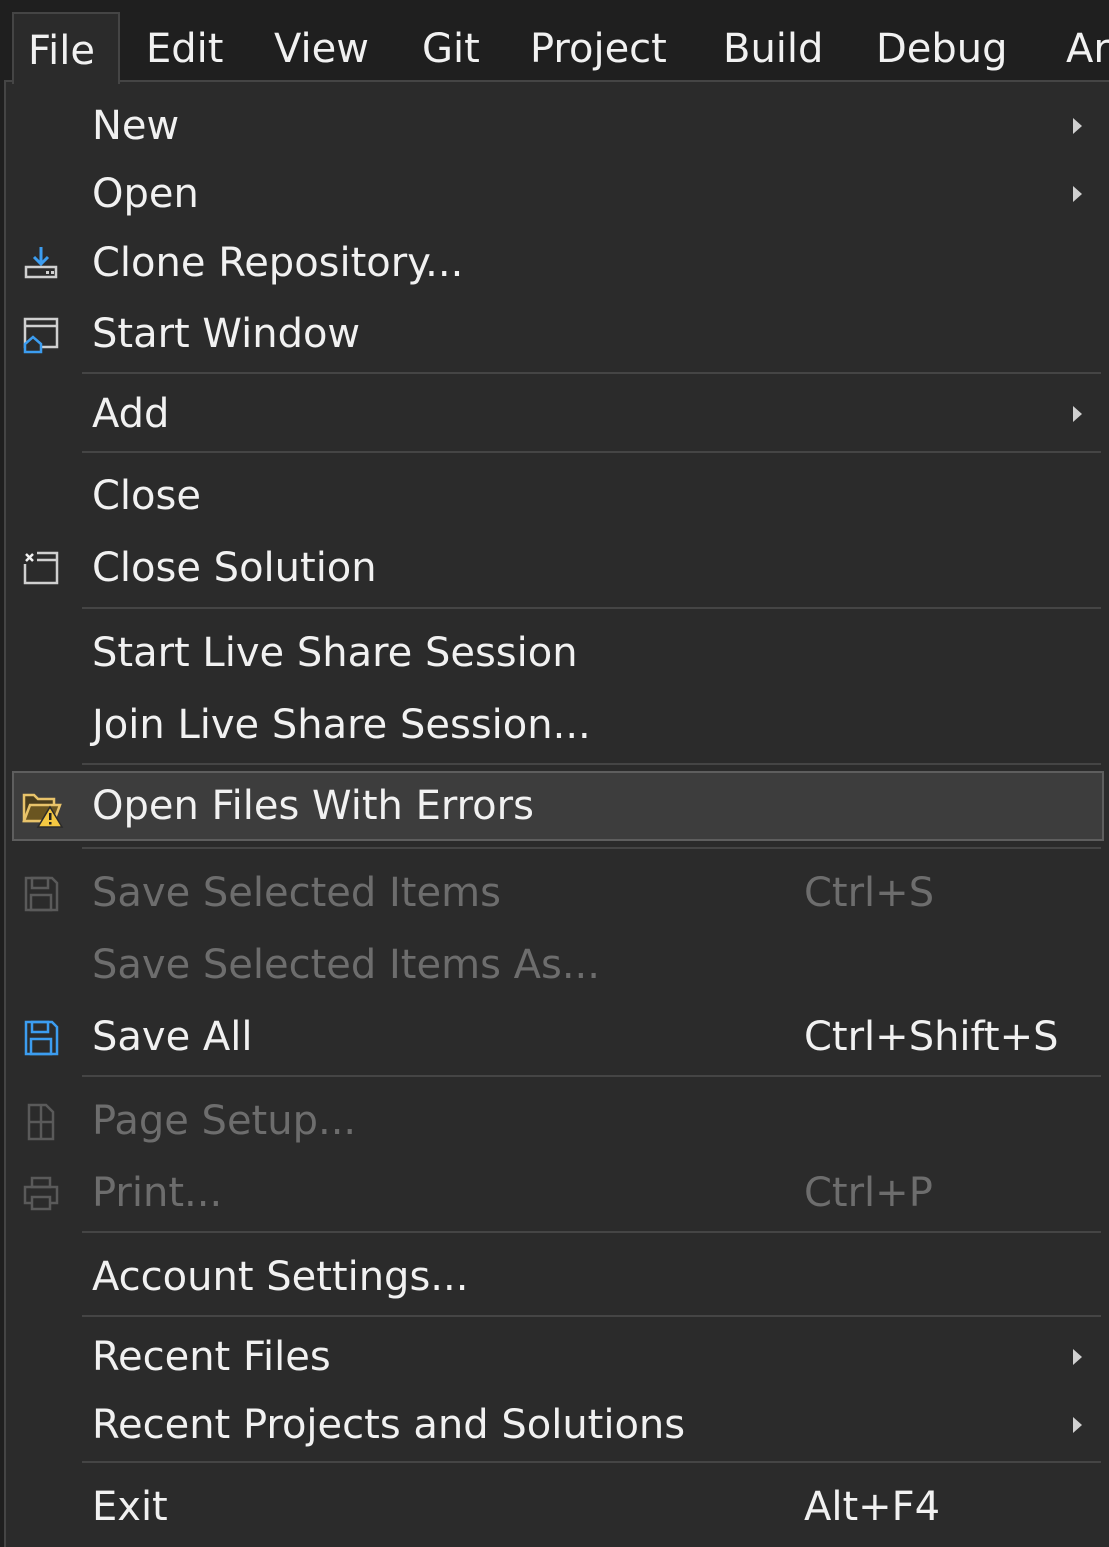 The image size is (1109, 1547). Describe the element at coordinates (41, 569) in the screenshot. I see `close-solution-icon` at that location.